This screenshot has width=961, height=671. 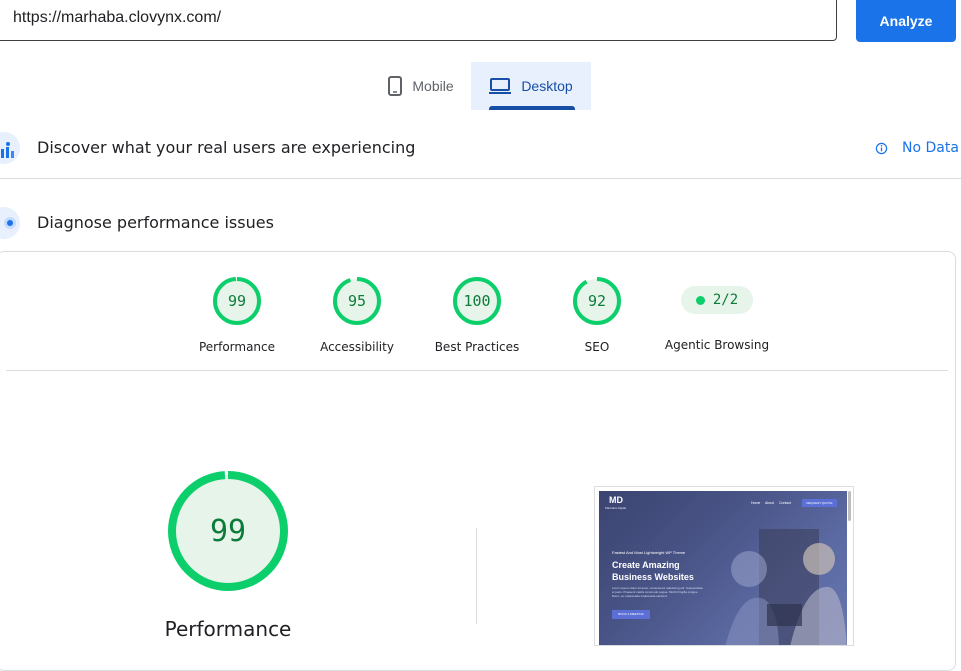 What do you see at coordinates (785, 503) in the screenshot?
I see `site-nav-item: Contact` at bounding box center [785, 503].